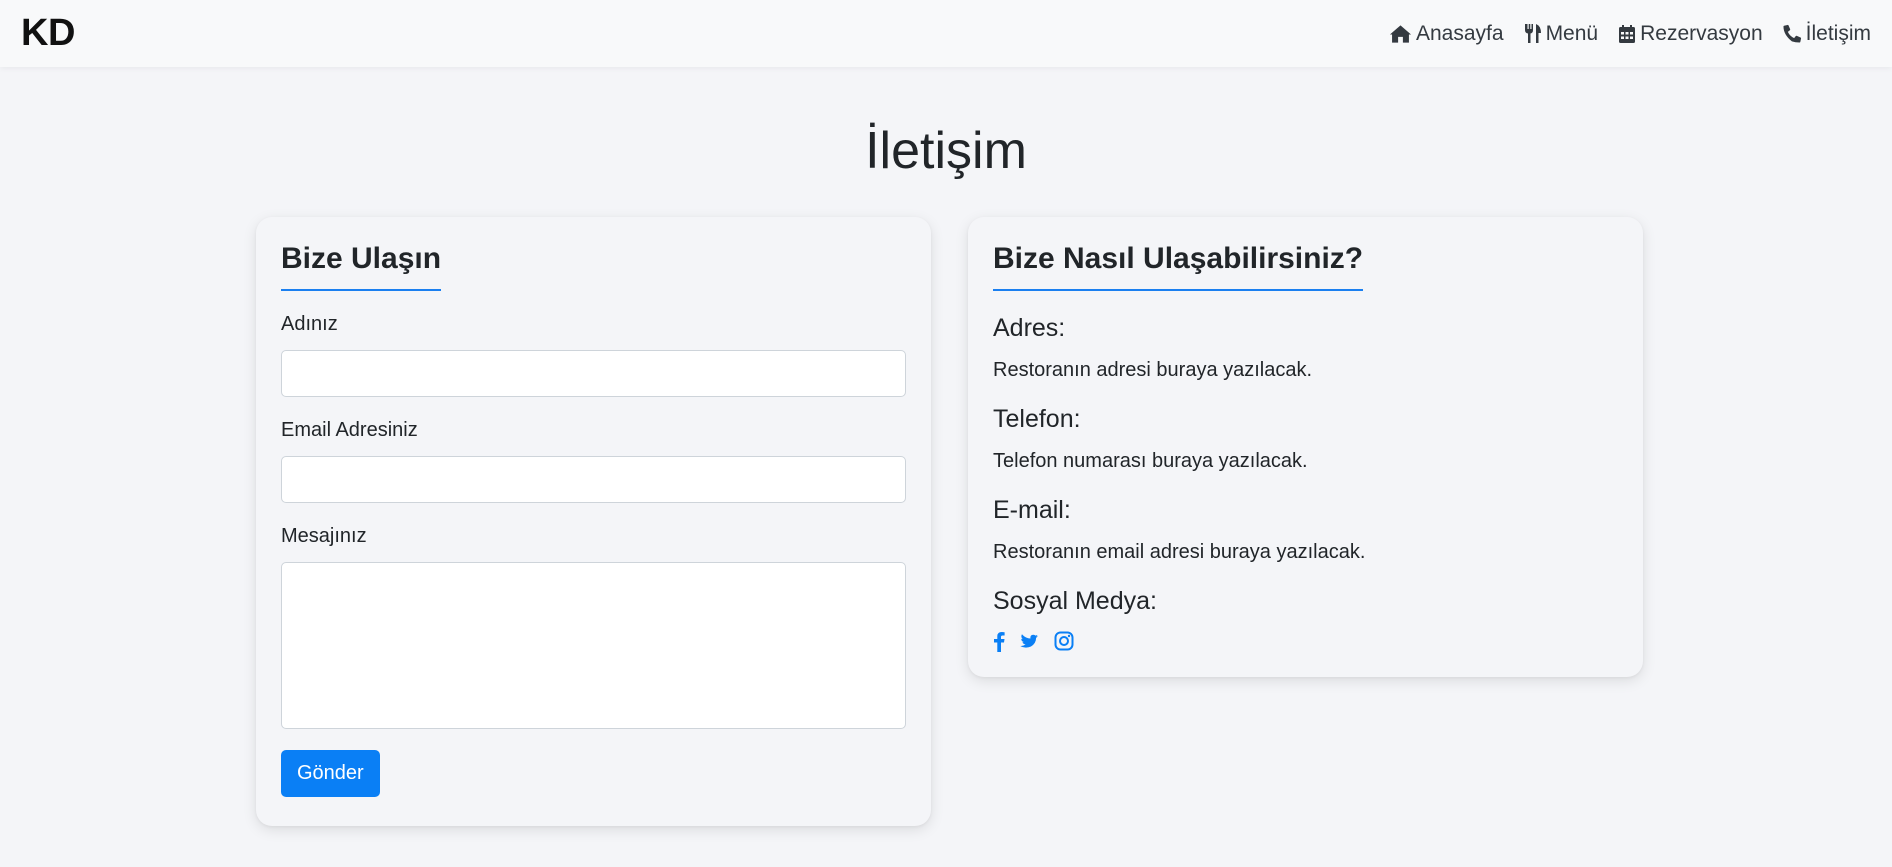 The width and height of the screenshot is (1892, 867). Describe the element at coordinates (1153, 370) in the screenshot. I see `address-text: Restoranın adresi buraya yazılacak.` at that location.